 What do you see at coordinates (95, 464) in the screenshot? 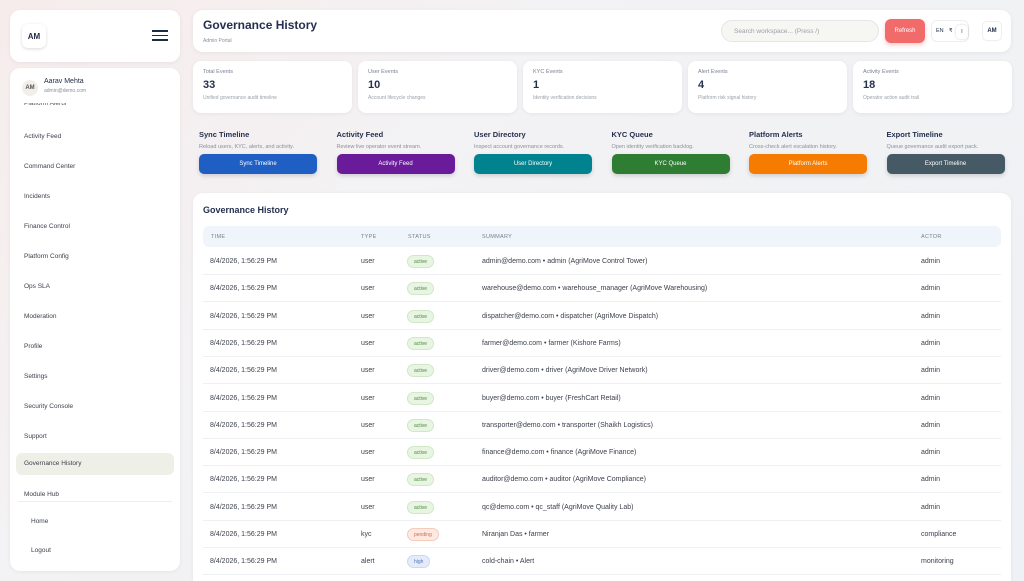
I see `sidebar-item-governance-history: Governance History` at bounding box center [95, 464].